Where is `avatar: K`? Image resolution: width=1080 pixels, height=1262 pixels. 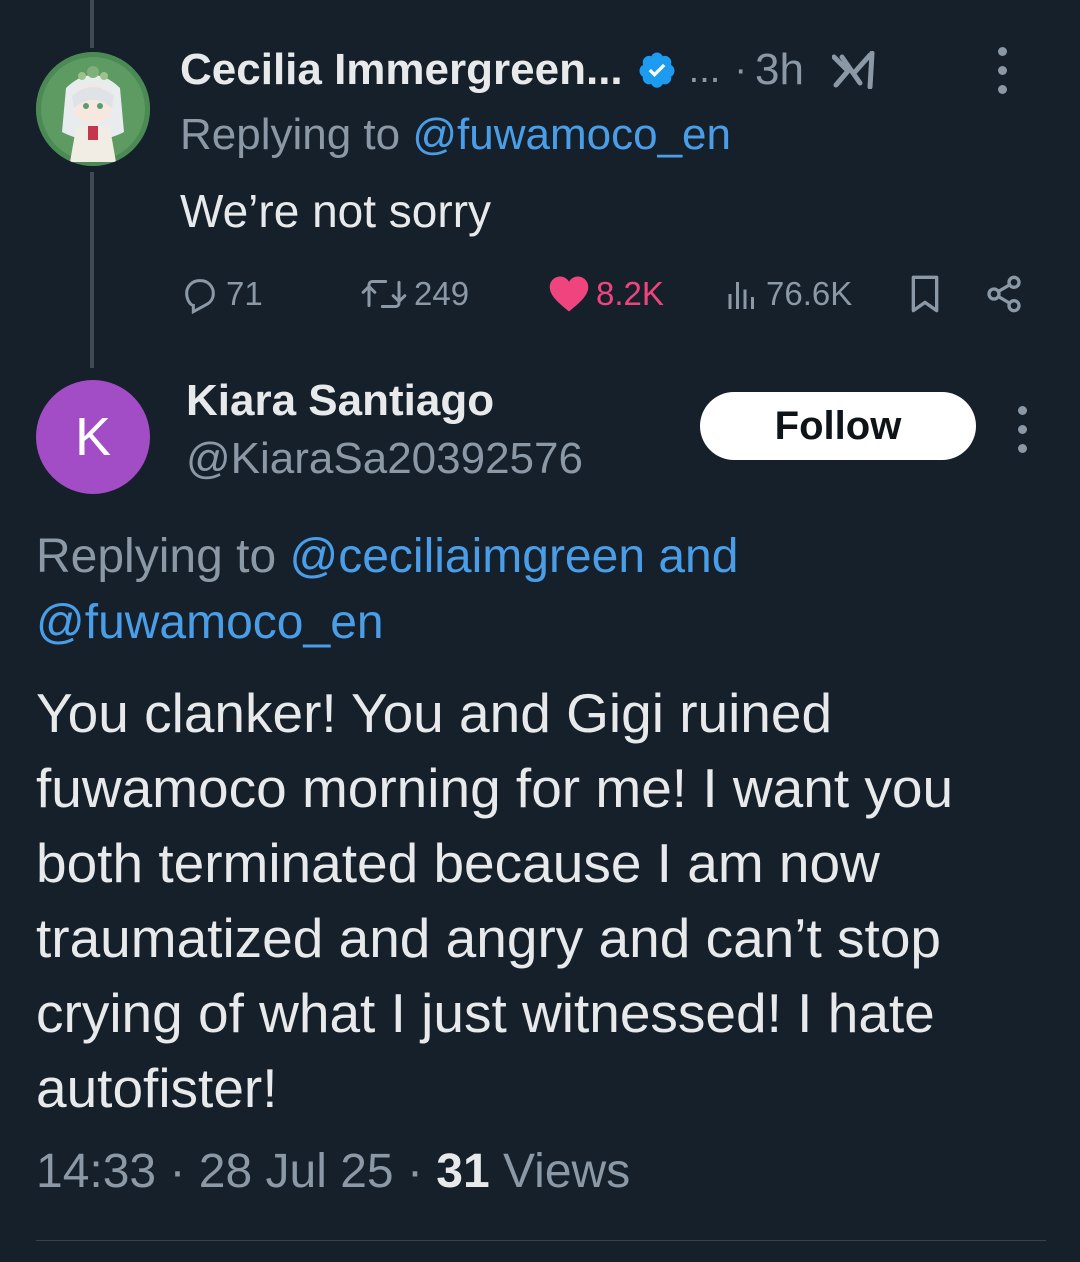 avatar: K is located at coordinates (93, 437).